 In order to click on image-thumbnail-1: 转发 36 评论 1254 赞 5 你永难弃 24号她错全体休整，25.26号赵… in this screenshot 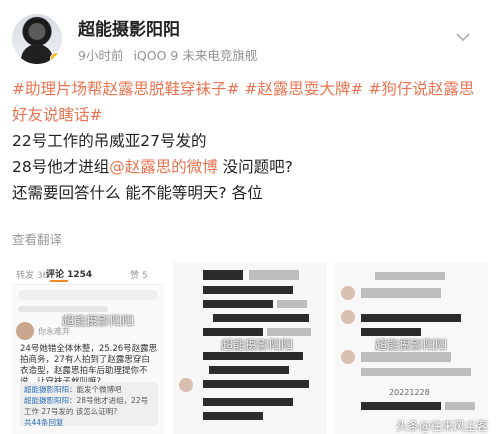, I will do `click(88, 348)`.